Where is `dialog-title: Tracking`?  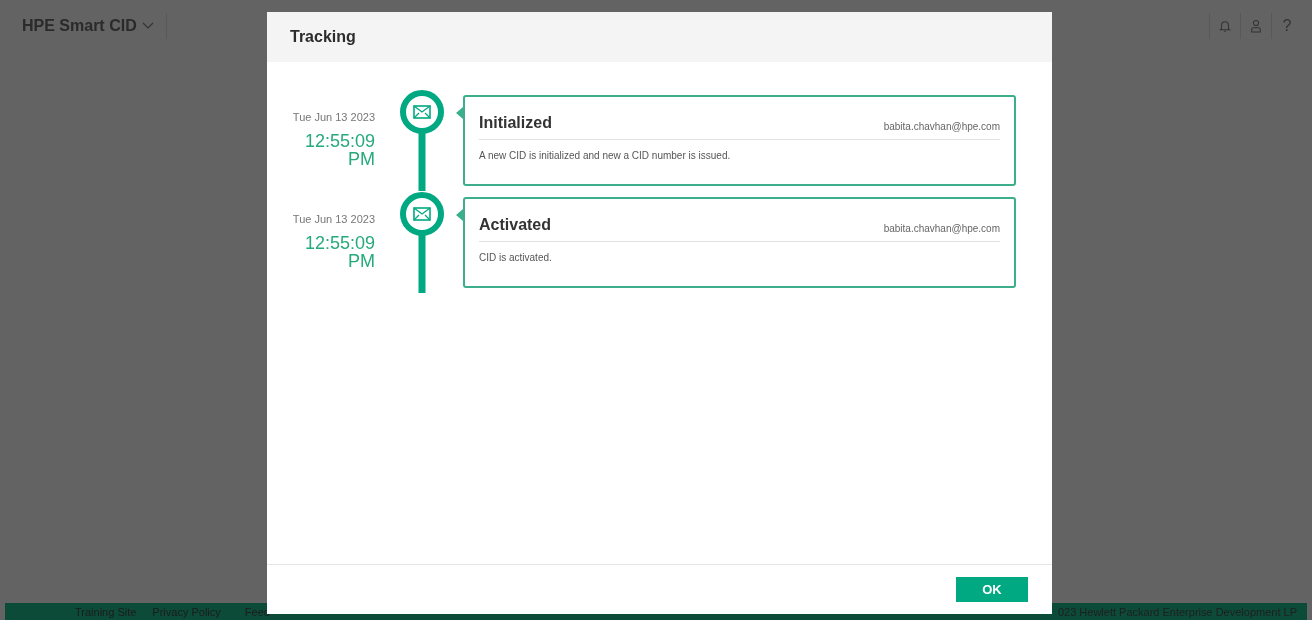
dialog-title: Tracking is located at coordinates (323, 37).